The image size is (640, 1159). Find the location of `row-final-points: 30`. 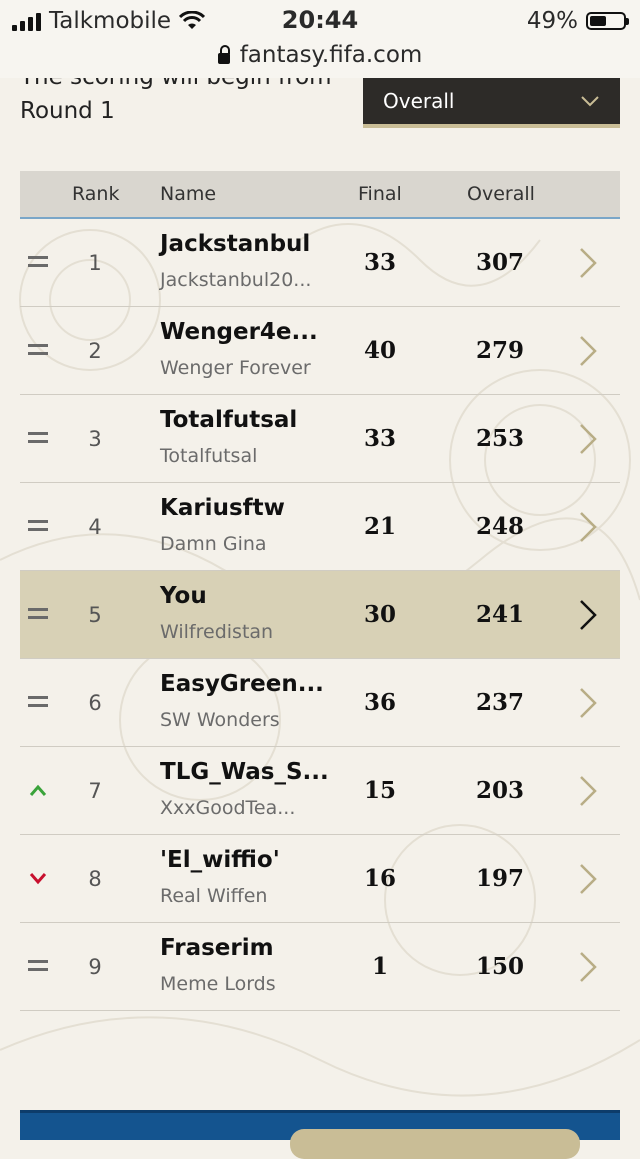

row-final-points: 30 is located at coordinates (379, 614).